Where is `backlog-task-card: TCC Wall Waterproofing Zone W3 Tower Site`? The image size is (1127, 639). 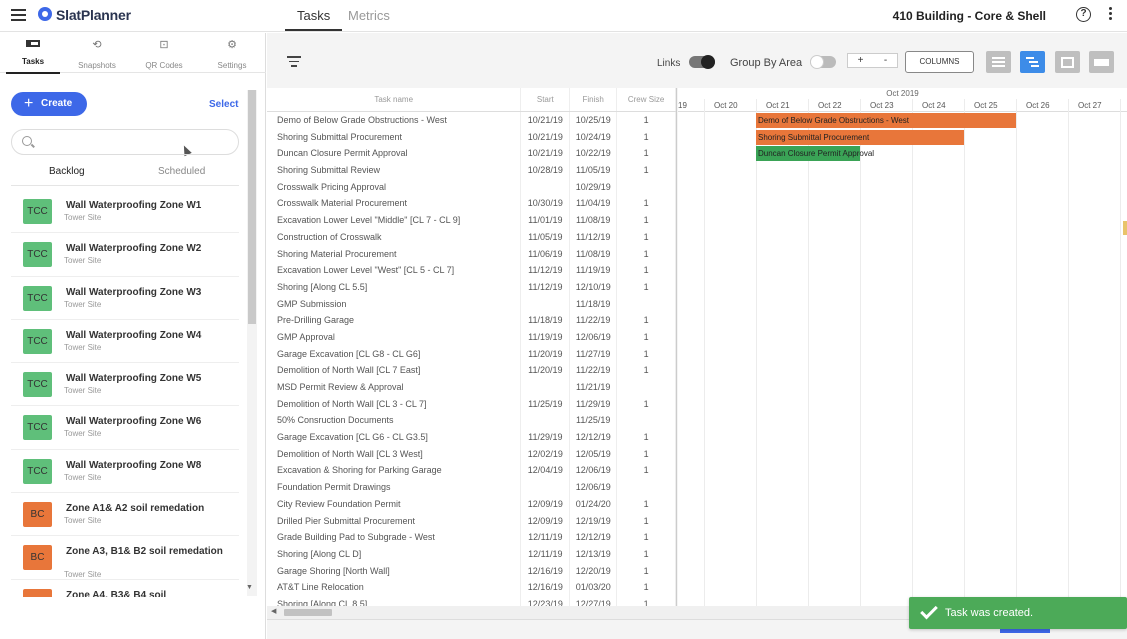 backlog-task-card: TCC Wall Waterproofing Zone W3 Tower Site is located at coordinates (125, 298).